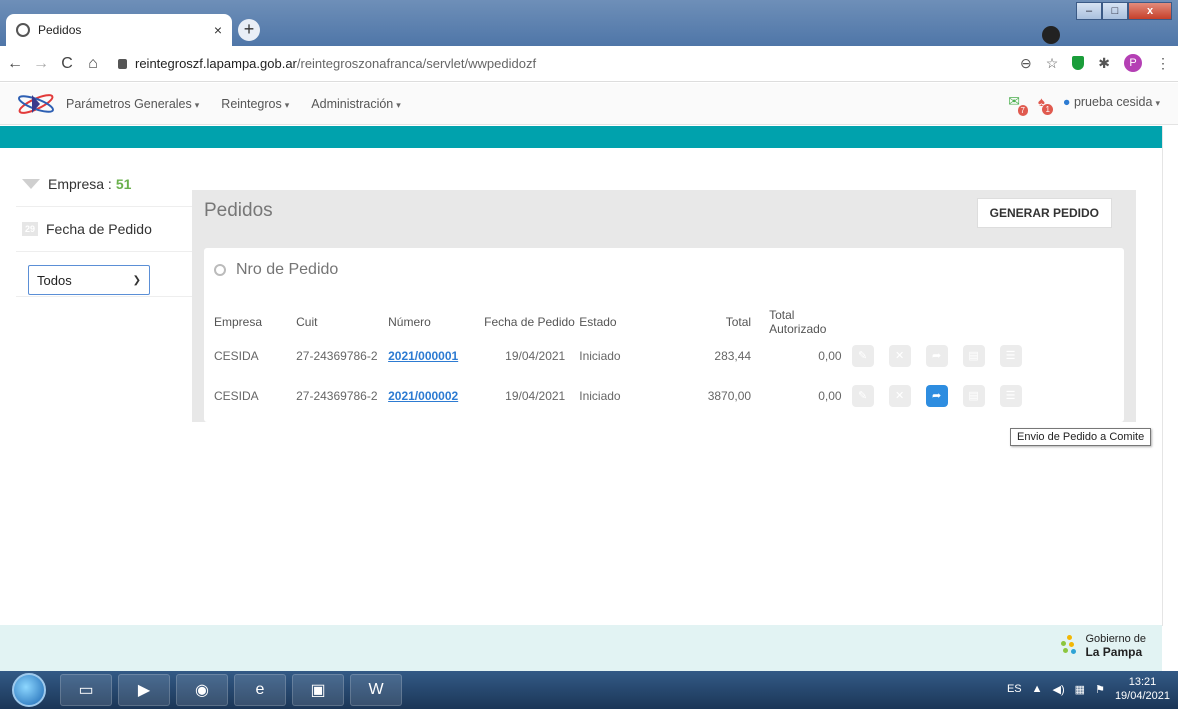 This screenshot has width=1178, height=709. What do you see at coordinates (1081, 437) in the screenshot?
I see `send-tooltip: Envio de Pedido a Comite` at bounding box center [1081, 437].